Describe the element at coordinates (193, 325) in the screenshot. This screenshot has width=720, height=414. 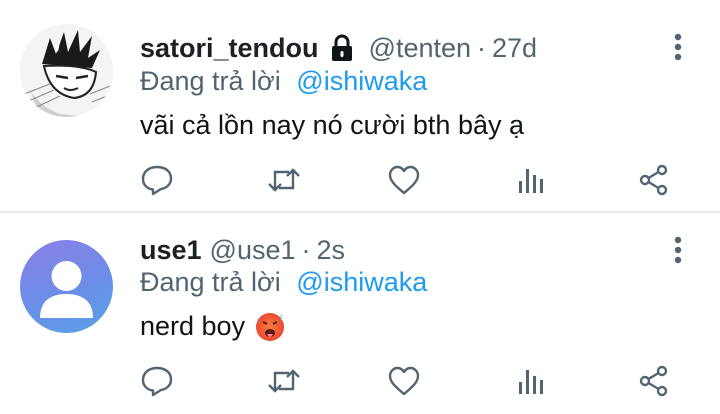
I see `tweet-text-content: nerd boy` at that location.